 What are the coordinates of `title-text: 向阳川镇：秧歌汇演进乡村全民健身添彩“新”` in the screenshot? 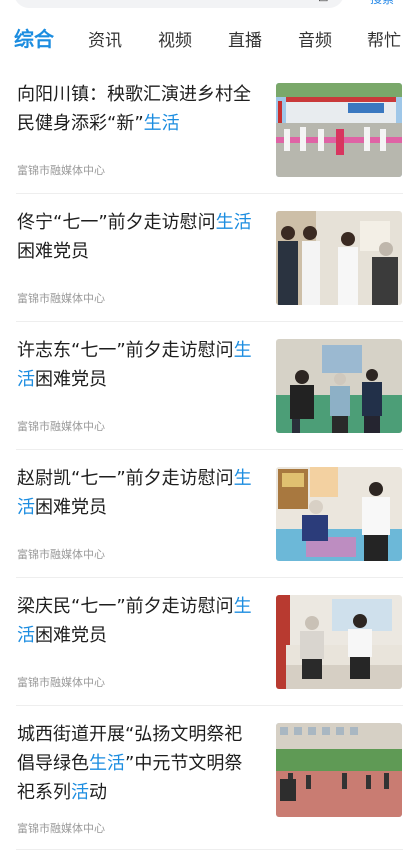 It's located at (134, 109).